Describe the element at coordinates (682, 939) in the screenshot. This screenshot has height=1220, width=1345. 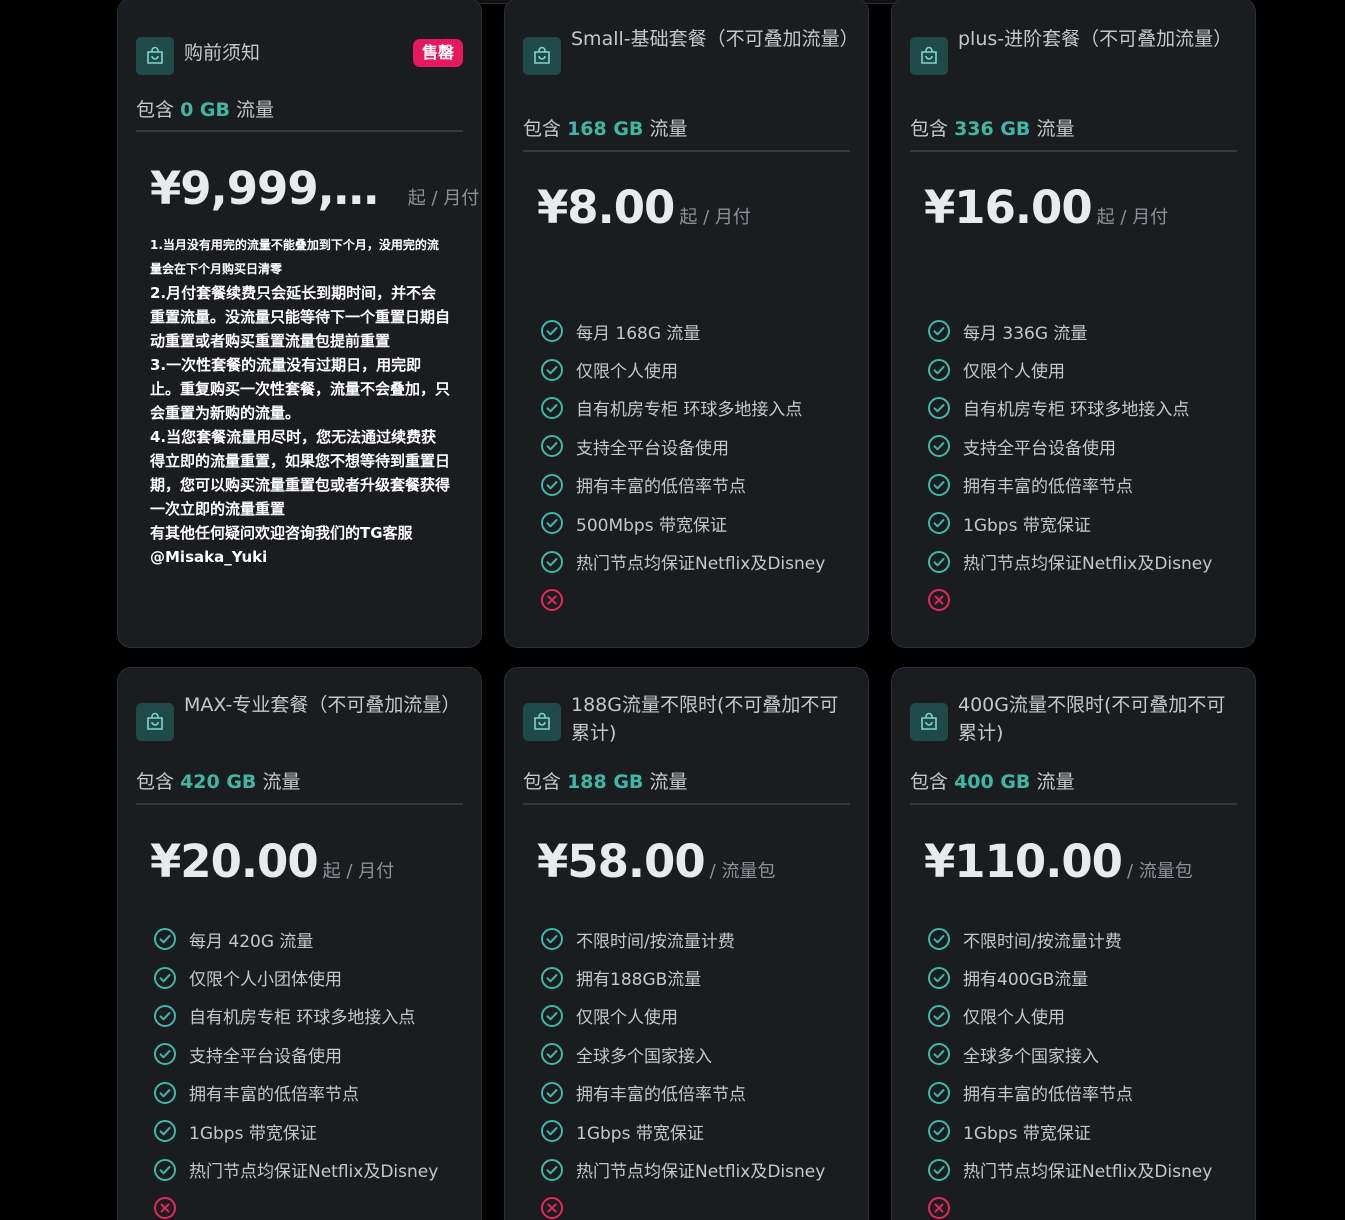
I see `feature-item: 不限时间/按流量计费` at that location.